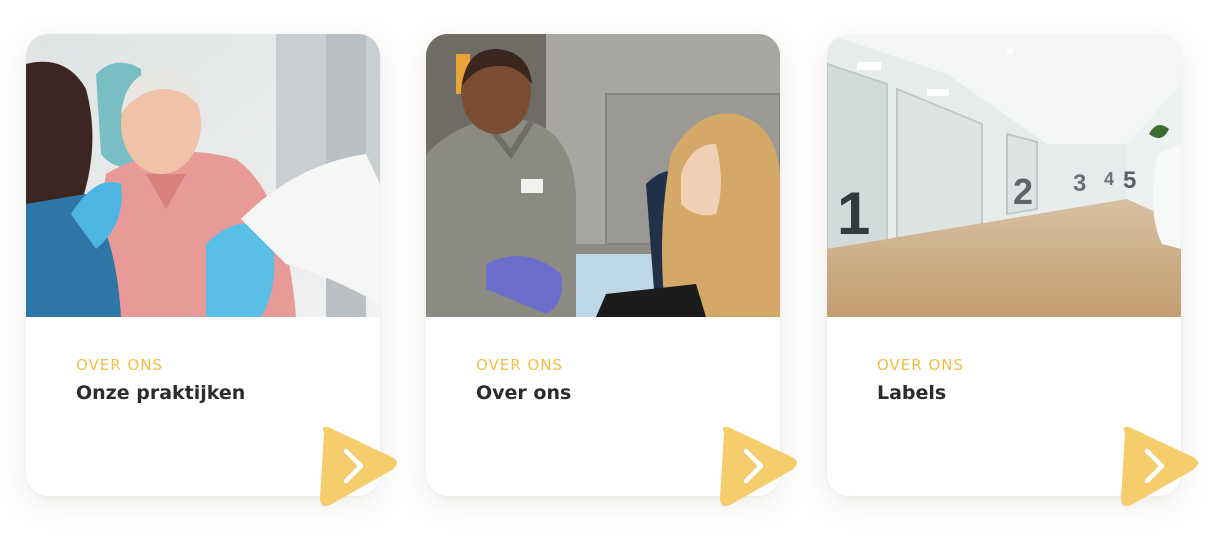 Image resolution: width=1232 pixels, height=553 pixels. What do you see at coordinates (1129, 180) in the screenshot?
I see `room-number: 5` at bounding box center [1129, 180].